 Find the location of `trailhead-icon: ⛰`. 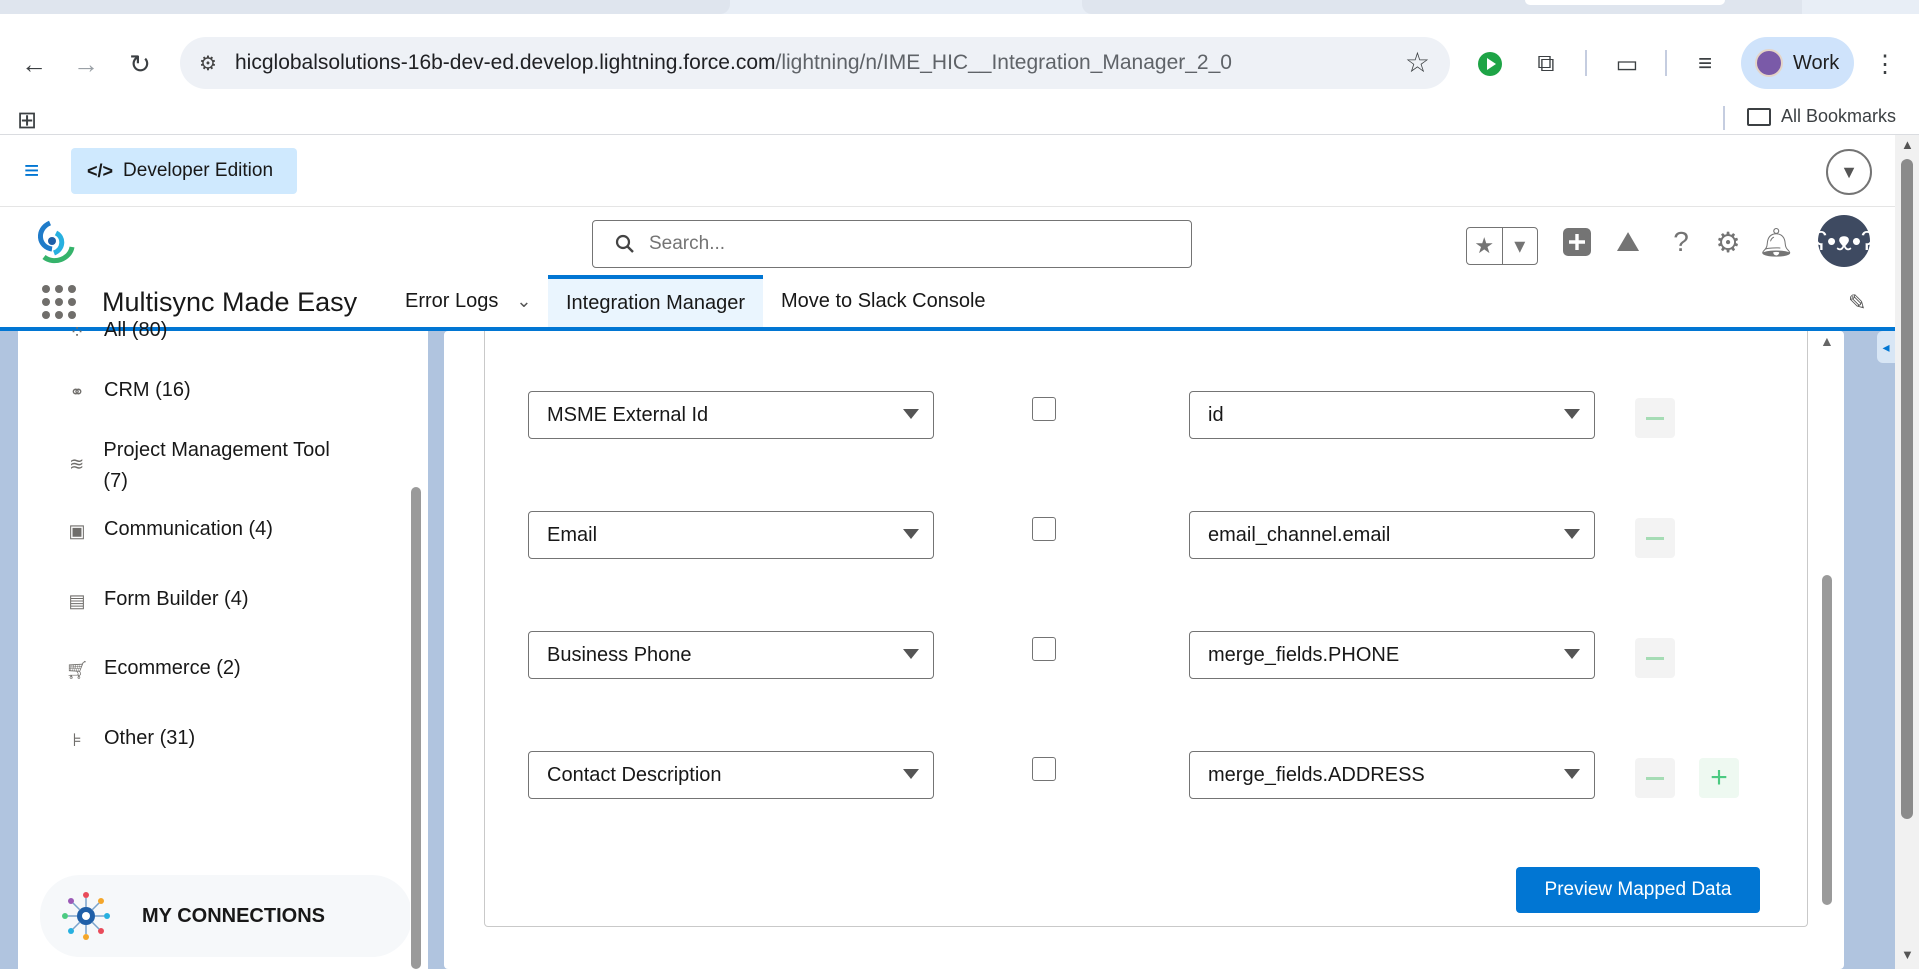

trailhead-icon: ⛰ is located at coordinates (1628, 242).